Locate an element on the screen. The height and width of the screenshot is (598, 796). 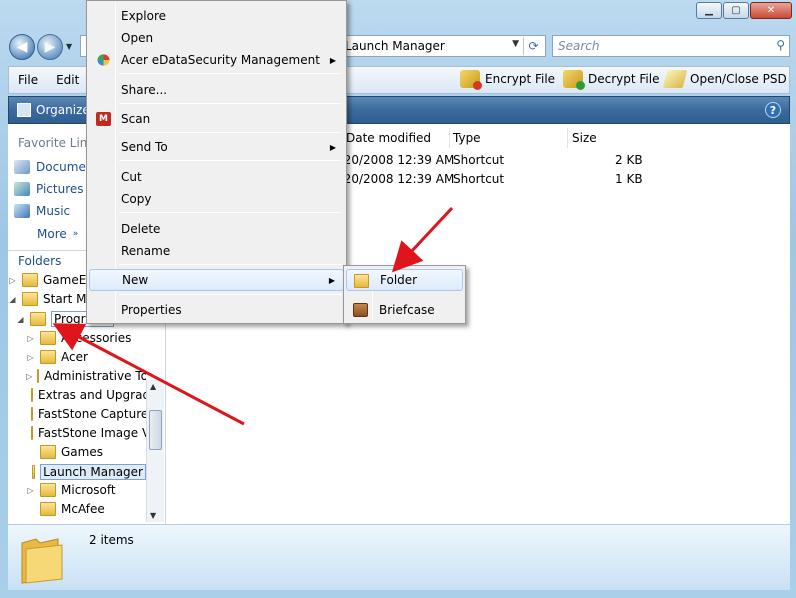
menu-rename: Rename is located at coordinates (216, 251).